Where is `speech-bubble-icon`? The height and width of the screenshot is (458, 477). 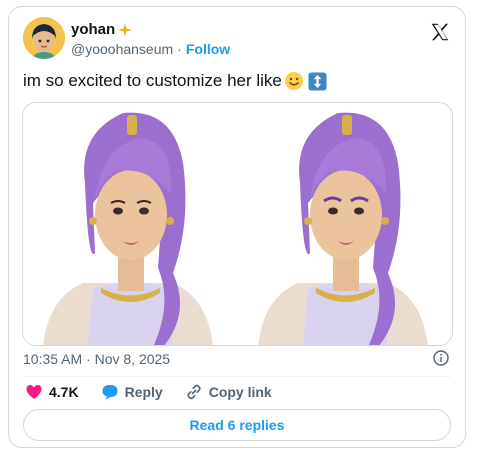
speech-bubble-icon is located at coordinates (110, 392).